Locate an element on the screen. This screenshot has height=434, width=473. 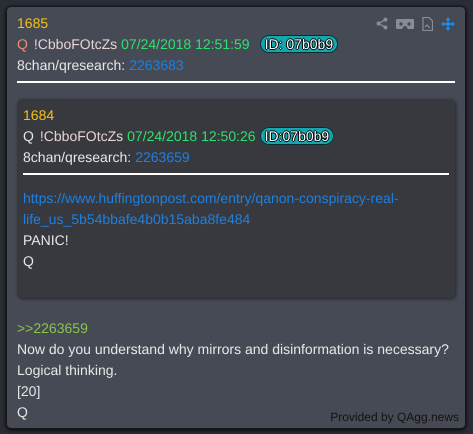
id-badge: ID:07b0b9 is located at coordinates (297, 136).